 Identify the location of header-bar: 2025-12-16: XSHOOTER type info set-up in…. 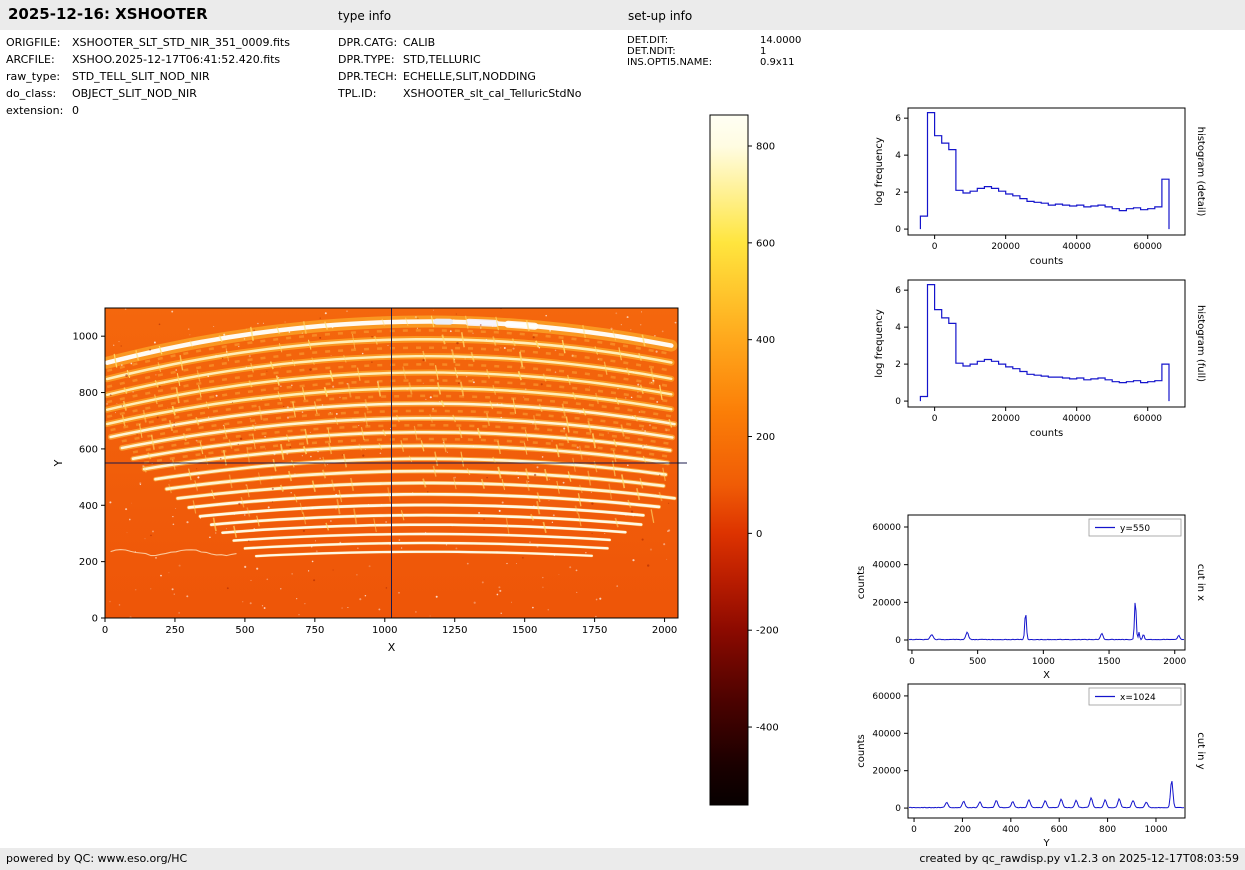
(622, 15).